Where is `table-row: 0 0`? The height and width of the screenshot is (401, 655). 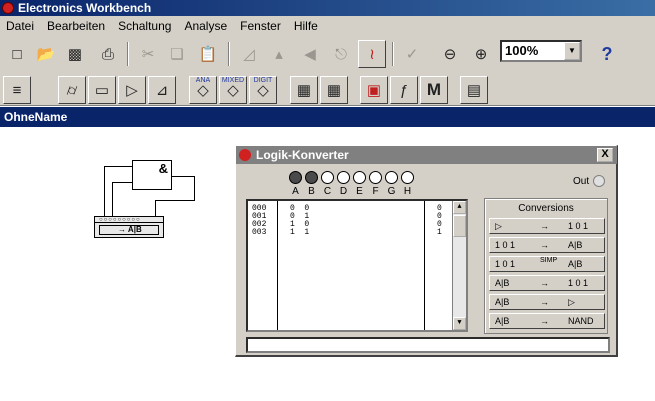
table-row: 0 0 is located at coordinates (300, 208).